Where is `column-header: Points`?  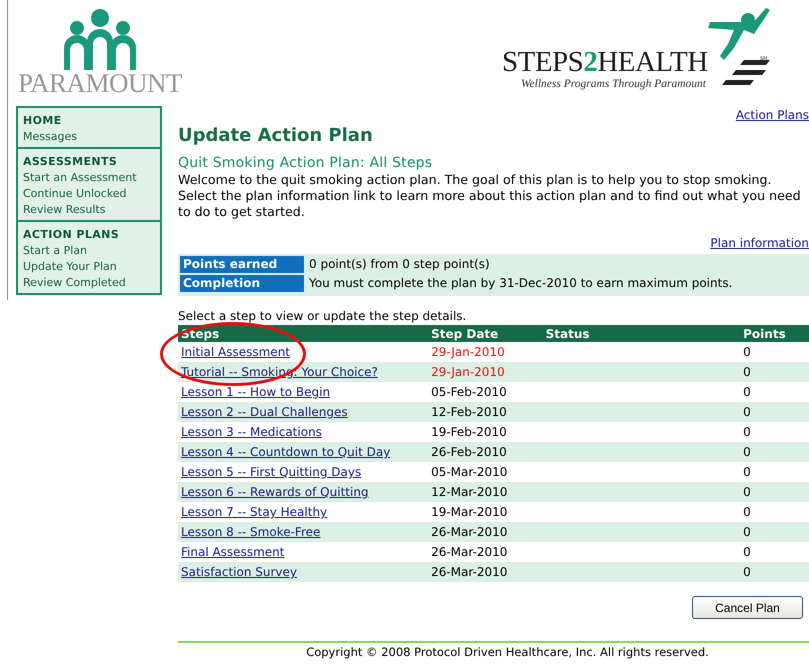
column-header: Points is located at coordinates (774, 333).